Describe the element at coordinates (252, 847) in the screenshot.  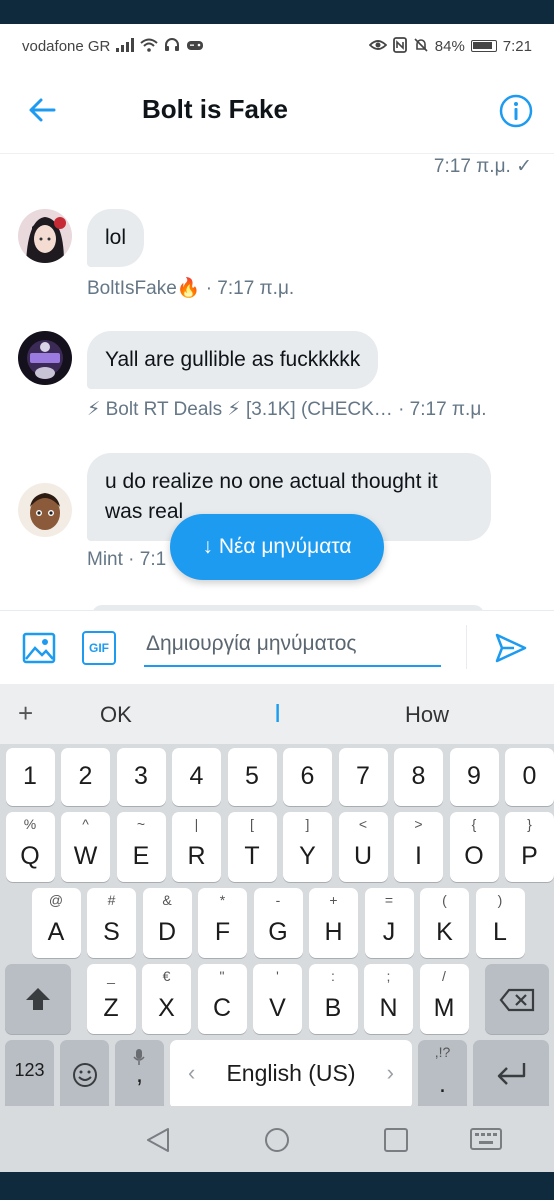
I see `key-t: [T` at that location.